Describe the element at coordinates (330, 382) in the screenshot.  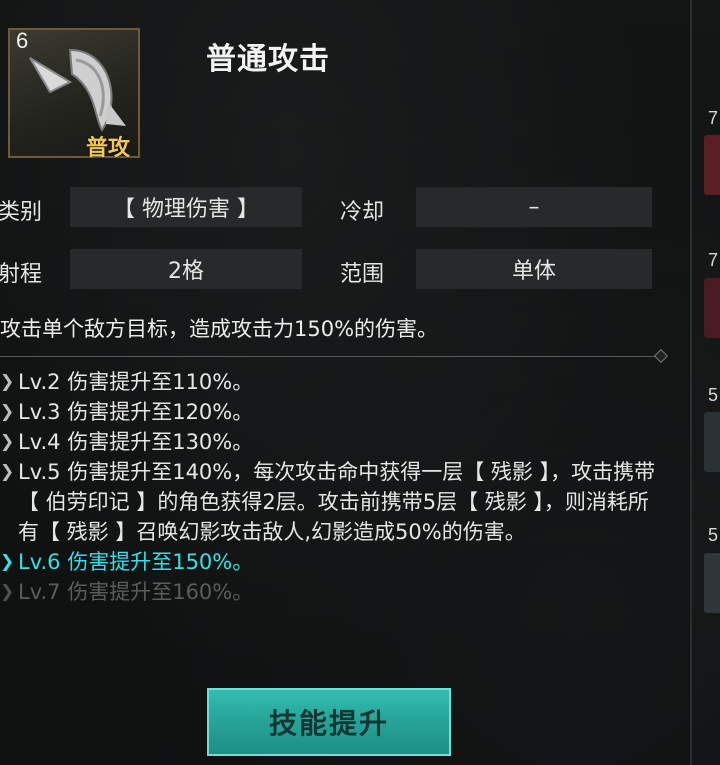
I see `level-item: ❯ Lv.2 伤害提升至110%。` at that location.